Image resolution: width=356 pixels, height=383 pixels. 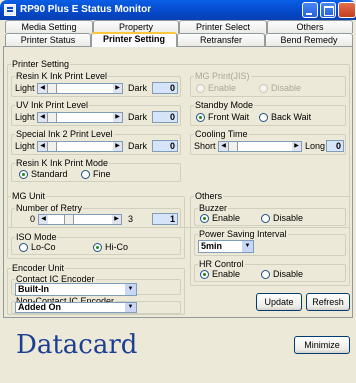 What do you see at coordinates (138, 146) in the screenshot?
I see `special-dark-label: Dark` at bounding box center [138, 146].